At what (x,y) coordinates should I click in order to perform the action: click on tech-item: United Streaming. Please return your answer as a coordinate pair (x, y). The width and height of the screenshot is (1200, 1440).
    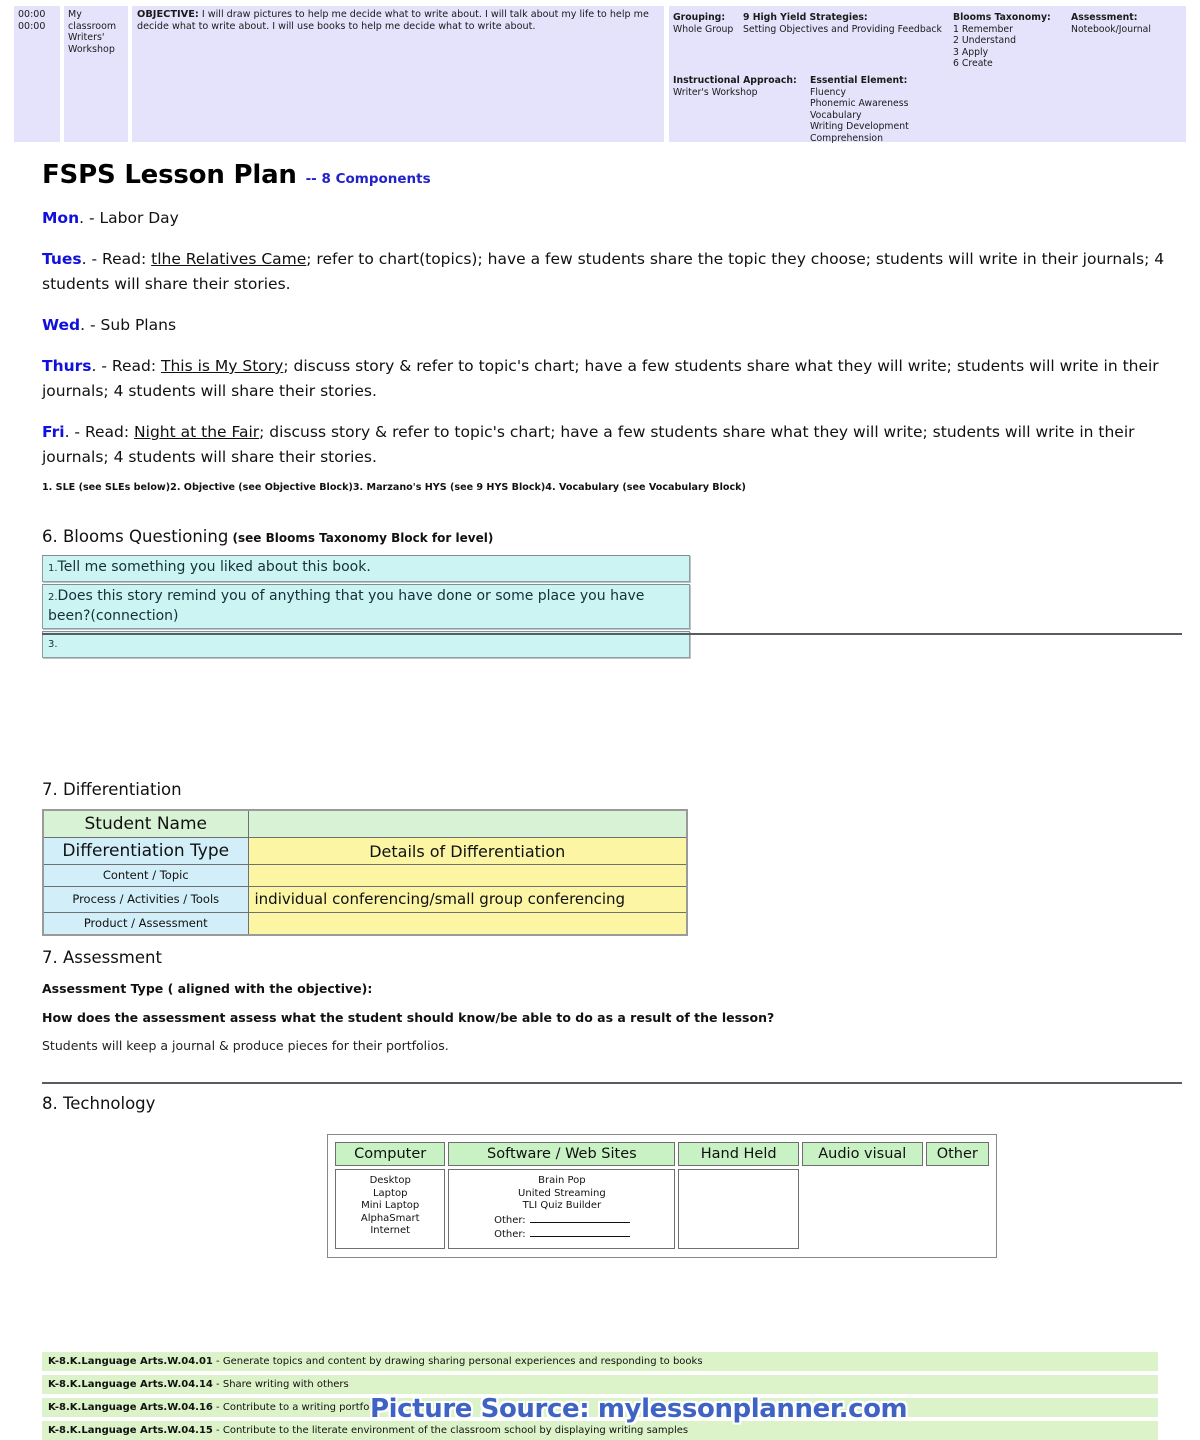
    Looking at the image, I should click on (562, 1193).